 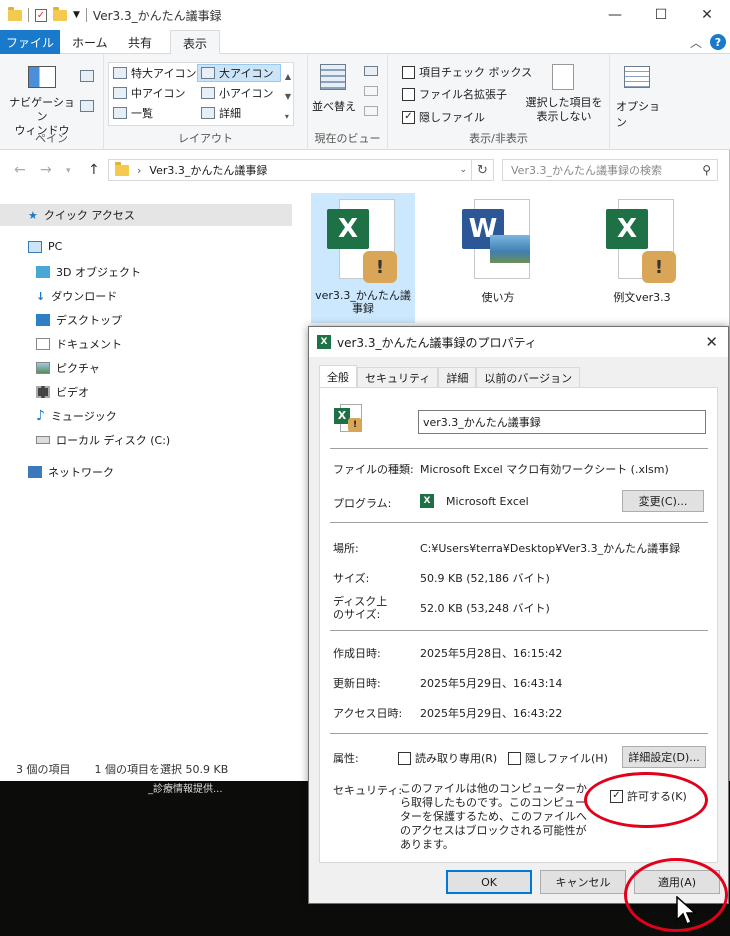 I want to click on ribbon-tabs: ファイル ホーム 共有 表示 ︿ ?, so click(x=365, y=42).